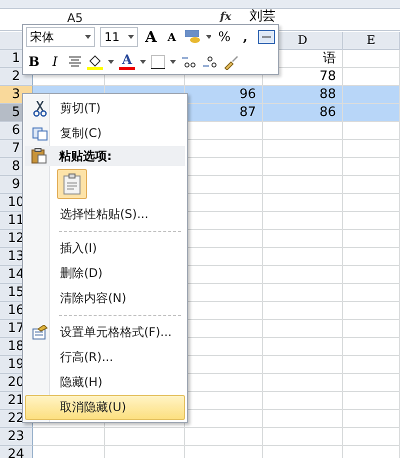  I want to click on italic-button: I, so click(55, 62).